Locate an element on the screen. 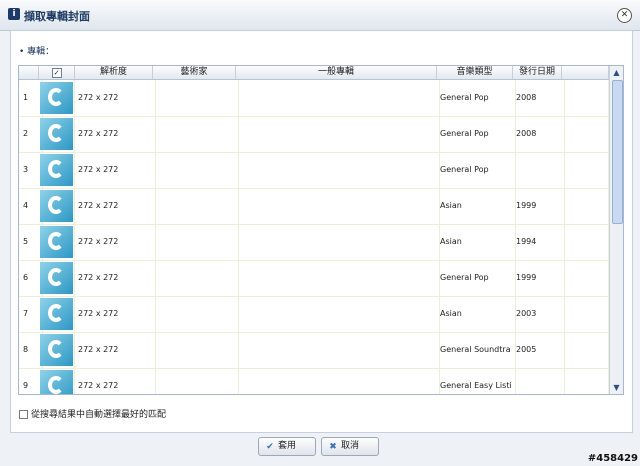 This screenshot has height=466, width=640. table-row: 9 272 x 272 General Easy Listi is located at coordinates (314, 381).